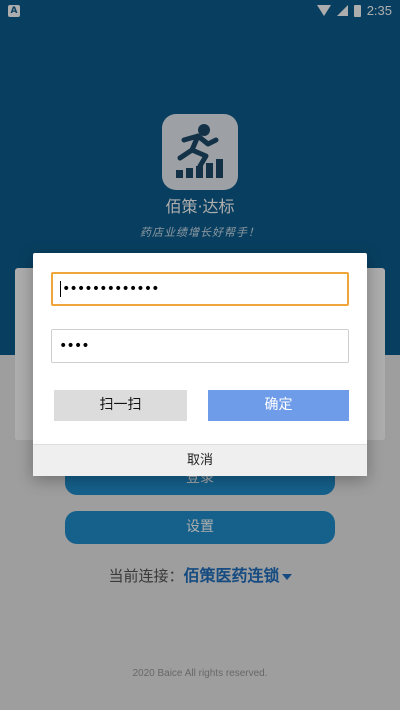  I want to click on port-value: ••••, so click(74, 346).